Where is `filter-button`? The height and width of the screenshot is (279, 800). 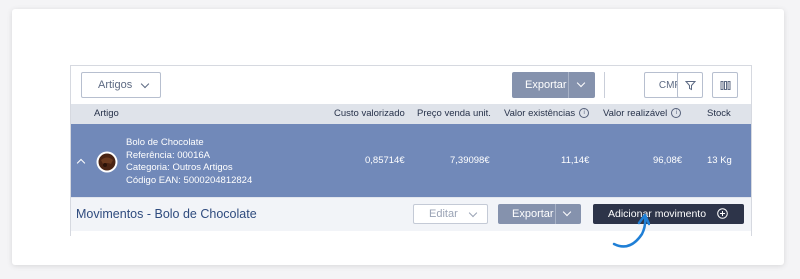
filter-button is located at coordinates (690, 85).